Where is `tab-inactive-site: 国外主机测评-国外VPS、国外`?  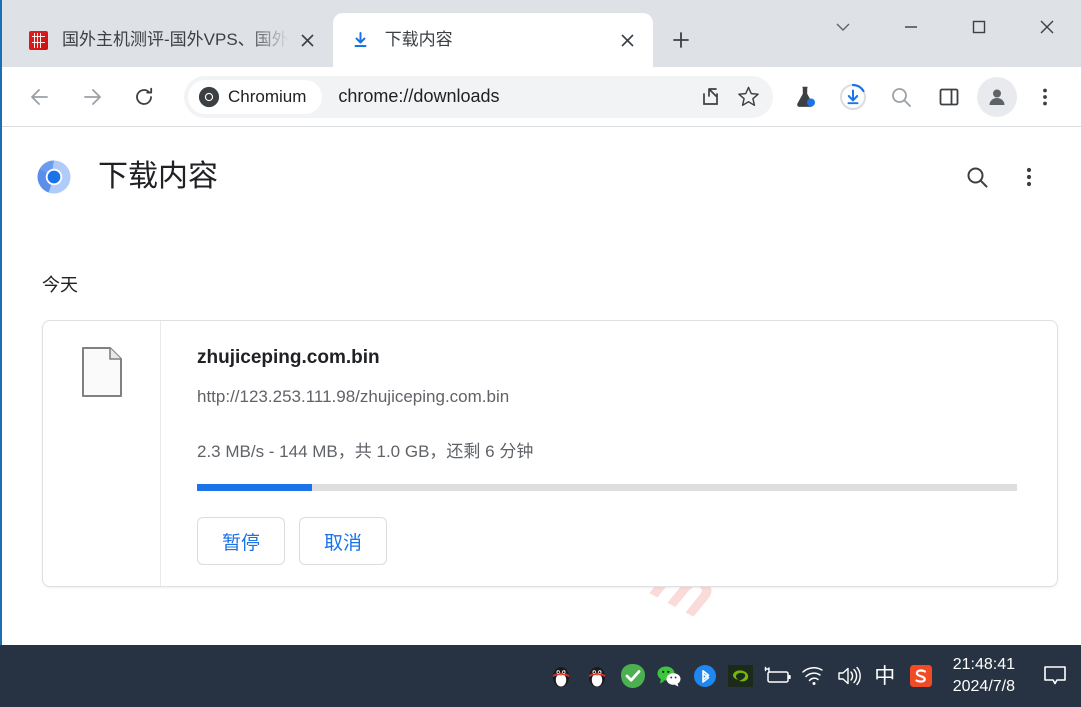
tab-inactive-site: 国外主机测评-国外VPS、国外 is located at coordinates (171, 40).